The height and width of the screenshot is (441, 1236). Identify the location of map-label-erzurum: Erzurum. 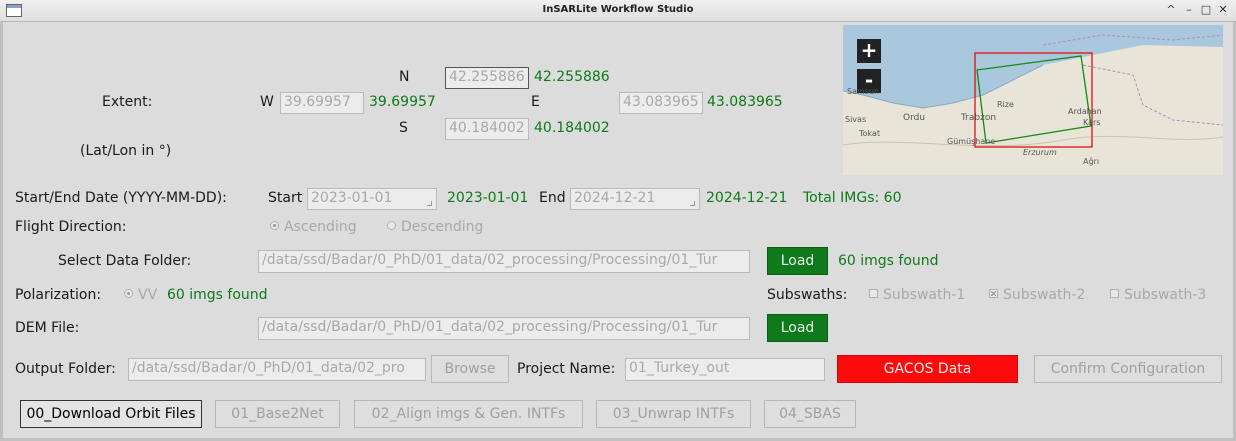
(1040, 152).